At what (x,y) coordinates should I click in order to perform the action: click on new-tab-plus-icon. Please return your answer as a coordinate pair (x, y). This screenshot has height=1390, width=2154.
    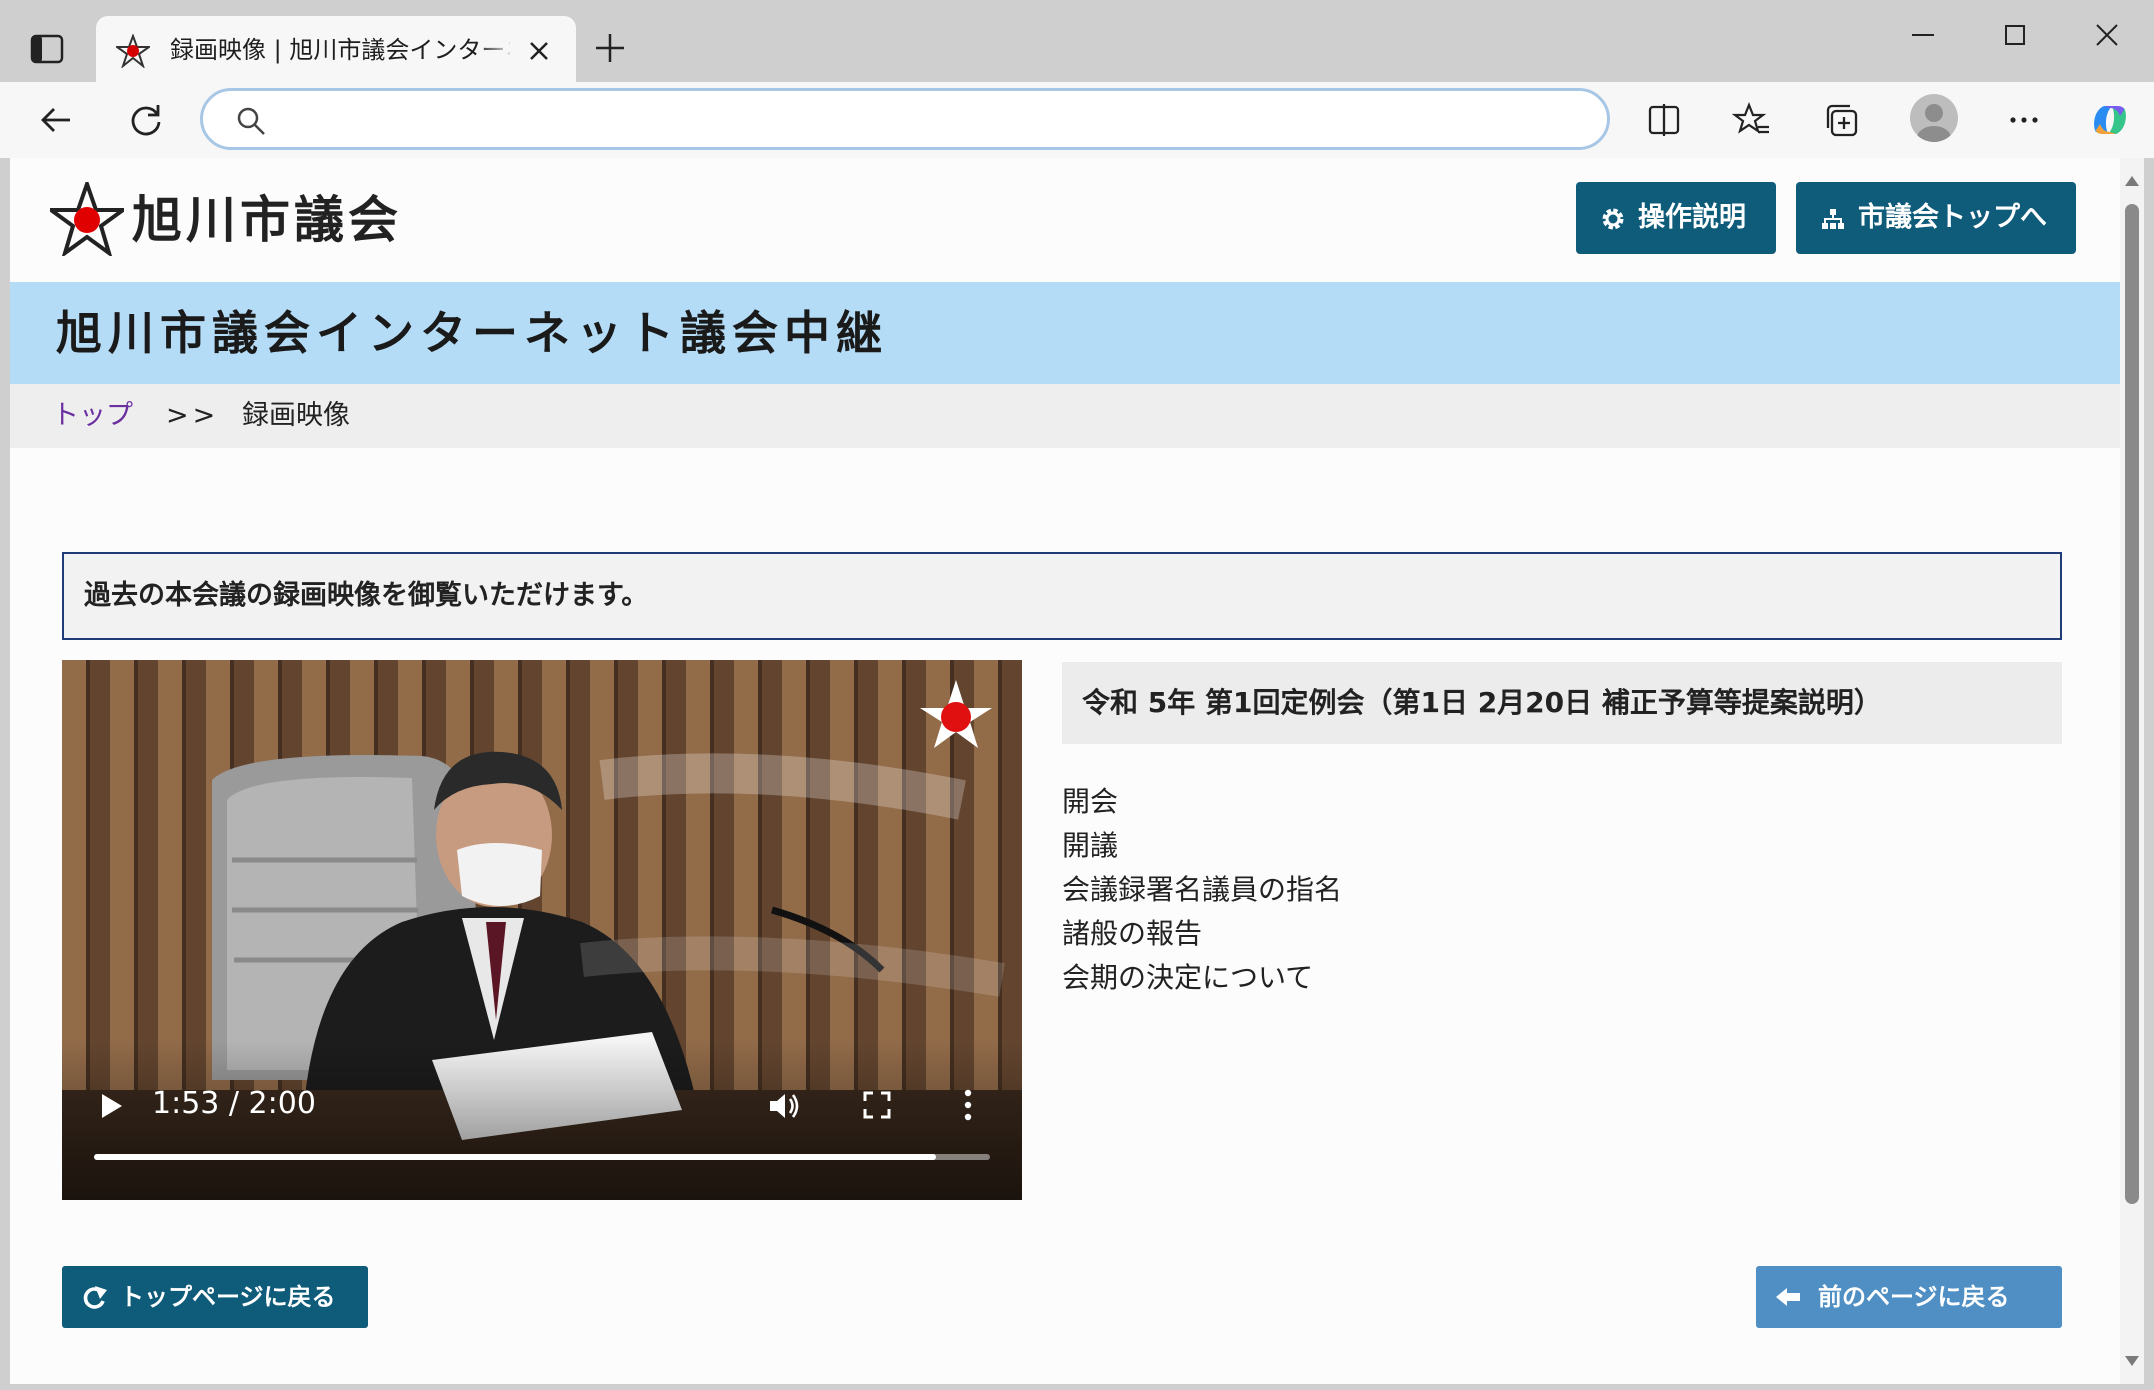
    Looking at the image, I should click on (610, 48).